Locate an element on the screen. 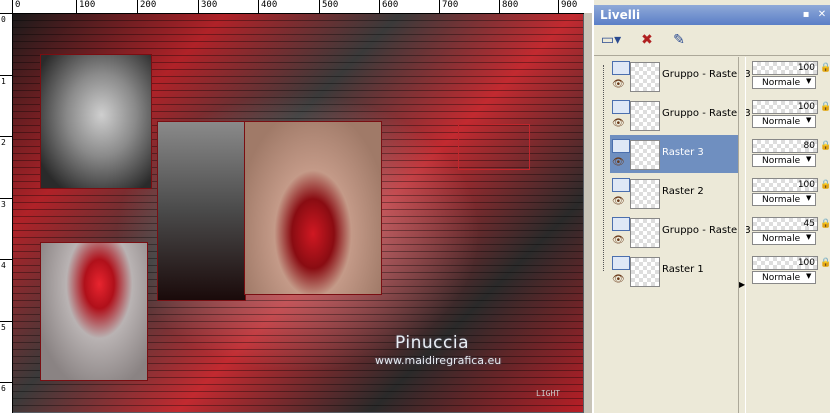 This screenshot has width=830, height=413. decor-frame is located at coordinates (494, 147).